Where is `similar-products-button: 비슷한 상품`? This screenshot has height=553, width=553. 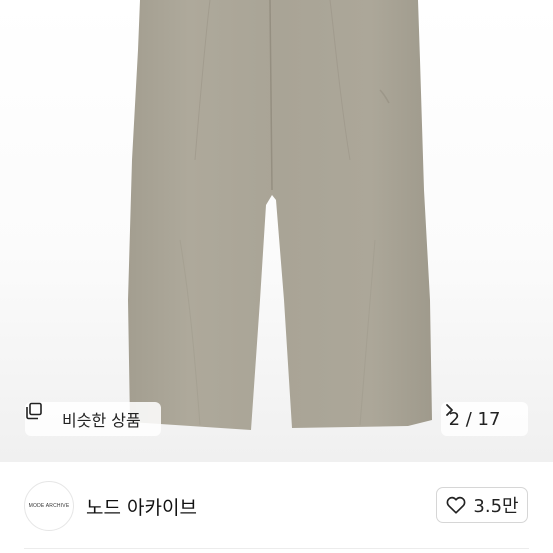
similar-products-button: 비슷한 상품 is located at coordinates (93, 419).